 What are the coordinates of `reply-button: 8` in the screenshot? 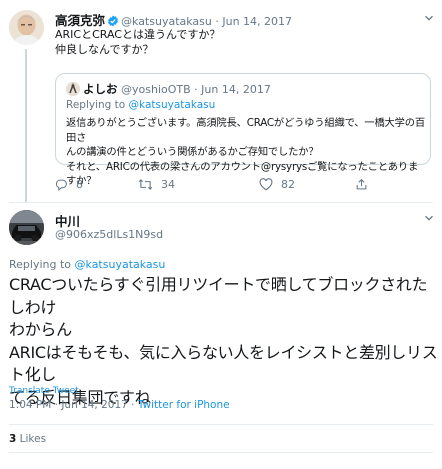 It's located at (69, 184).